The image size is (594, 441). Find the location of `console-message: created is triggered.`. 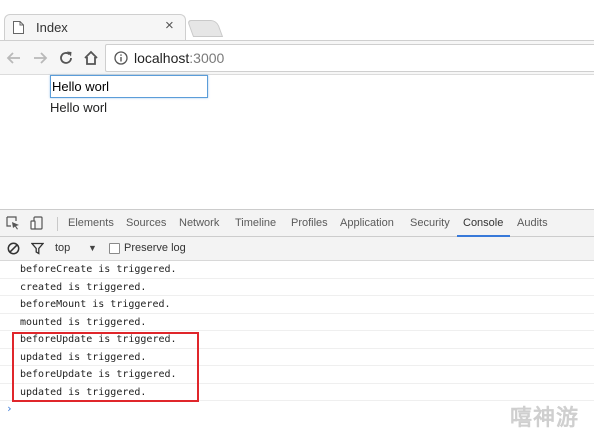

console-message: created is triggered. is located at coordinates (297, 287).